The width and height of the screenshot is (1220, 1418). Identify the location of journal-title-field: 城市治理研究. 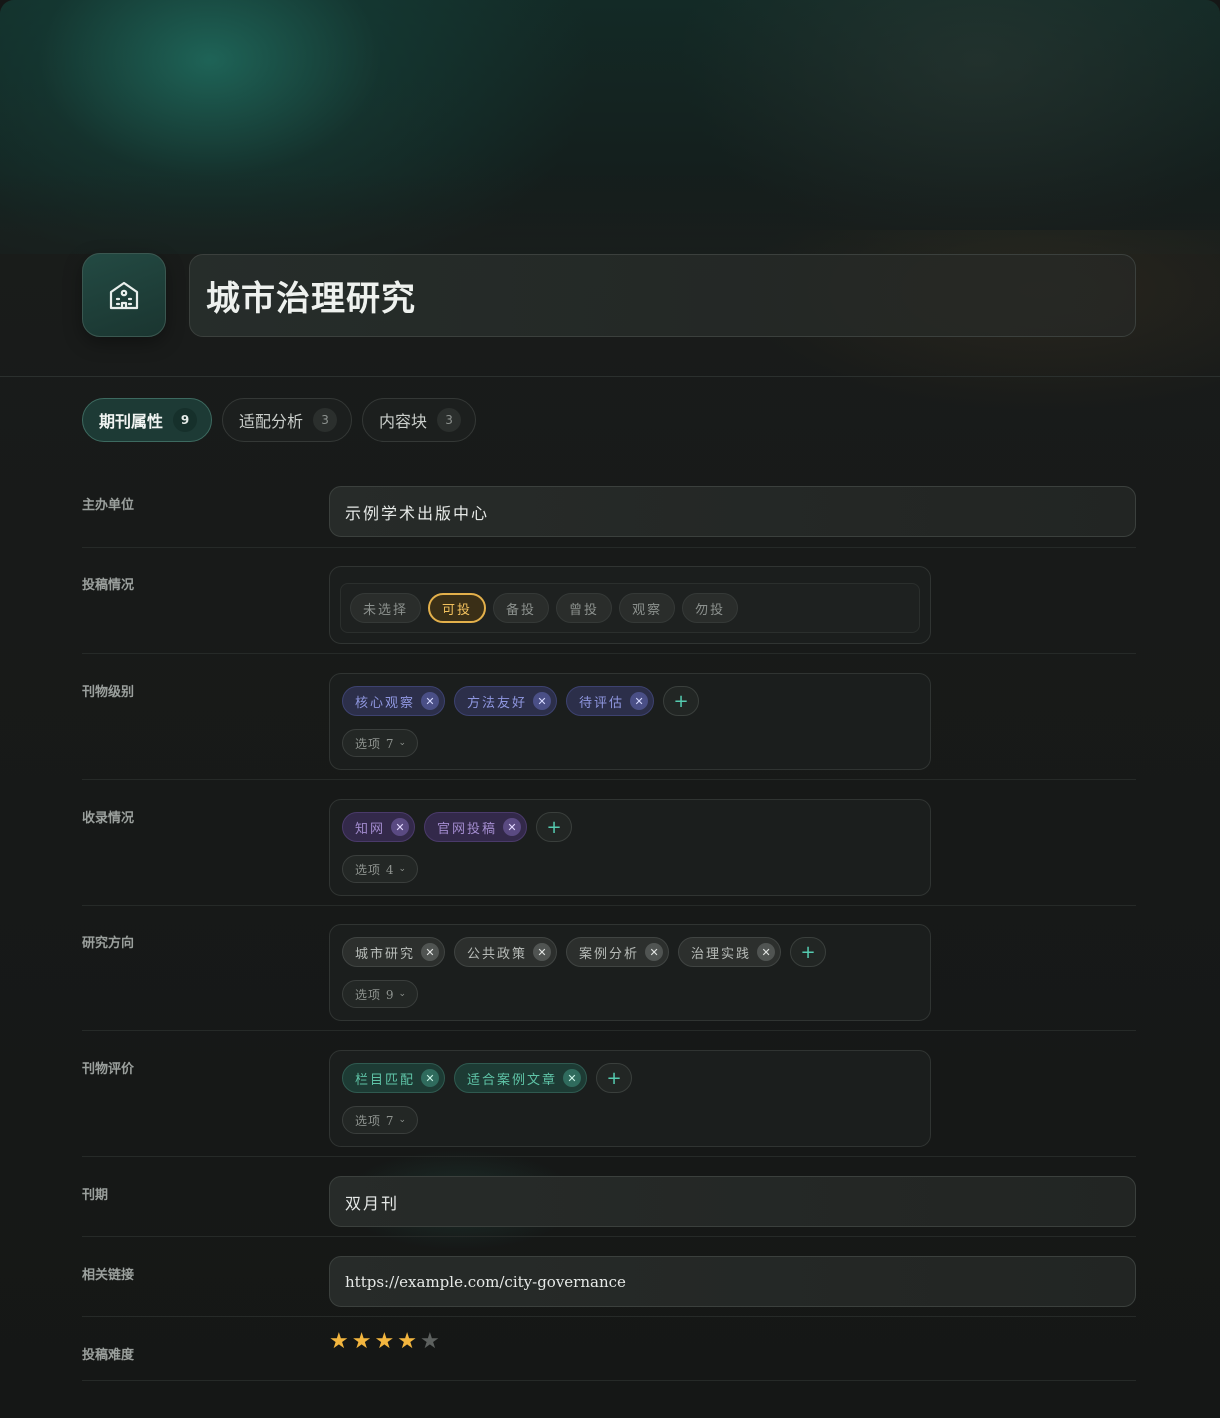
(662, 295).